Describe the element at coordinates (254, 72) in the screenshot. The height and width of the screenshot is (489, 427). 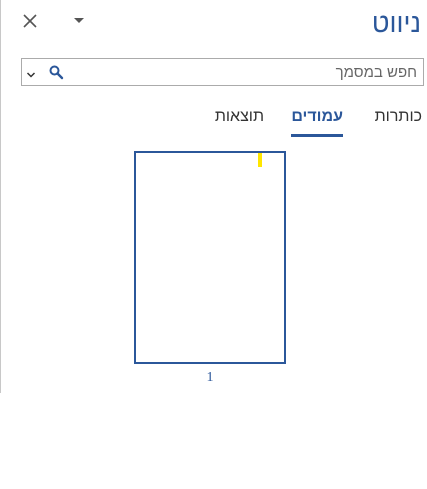
I see `search-input` at that location.